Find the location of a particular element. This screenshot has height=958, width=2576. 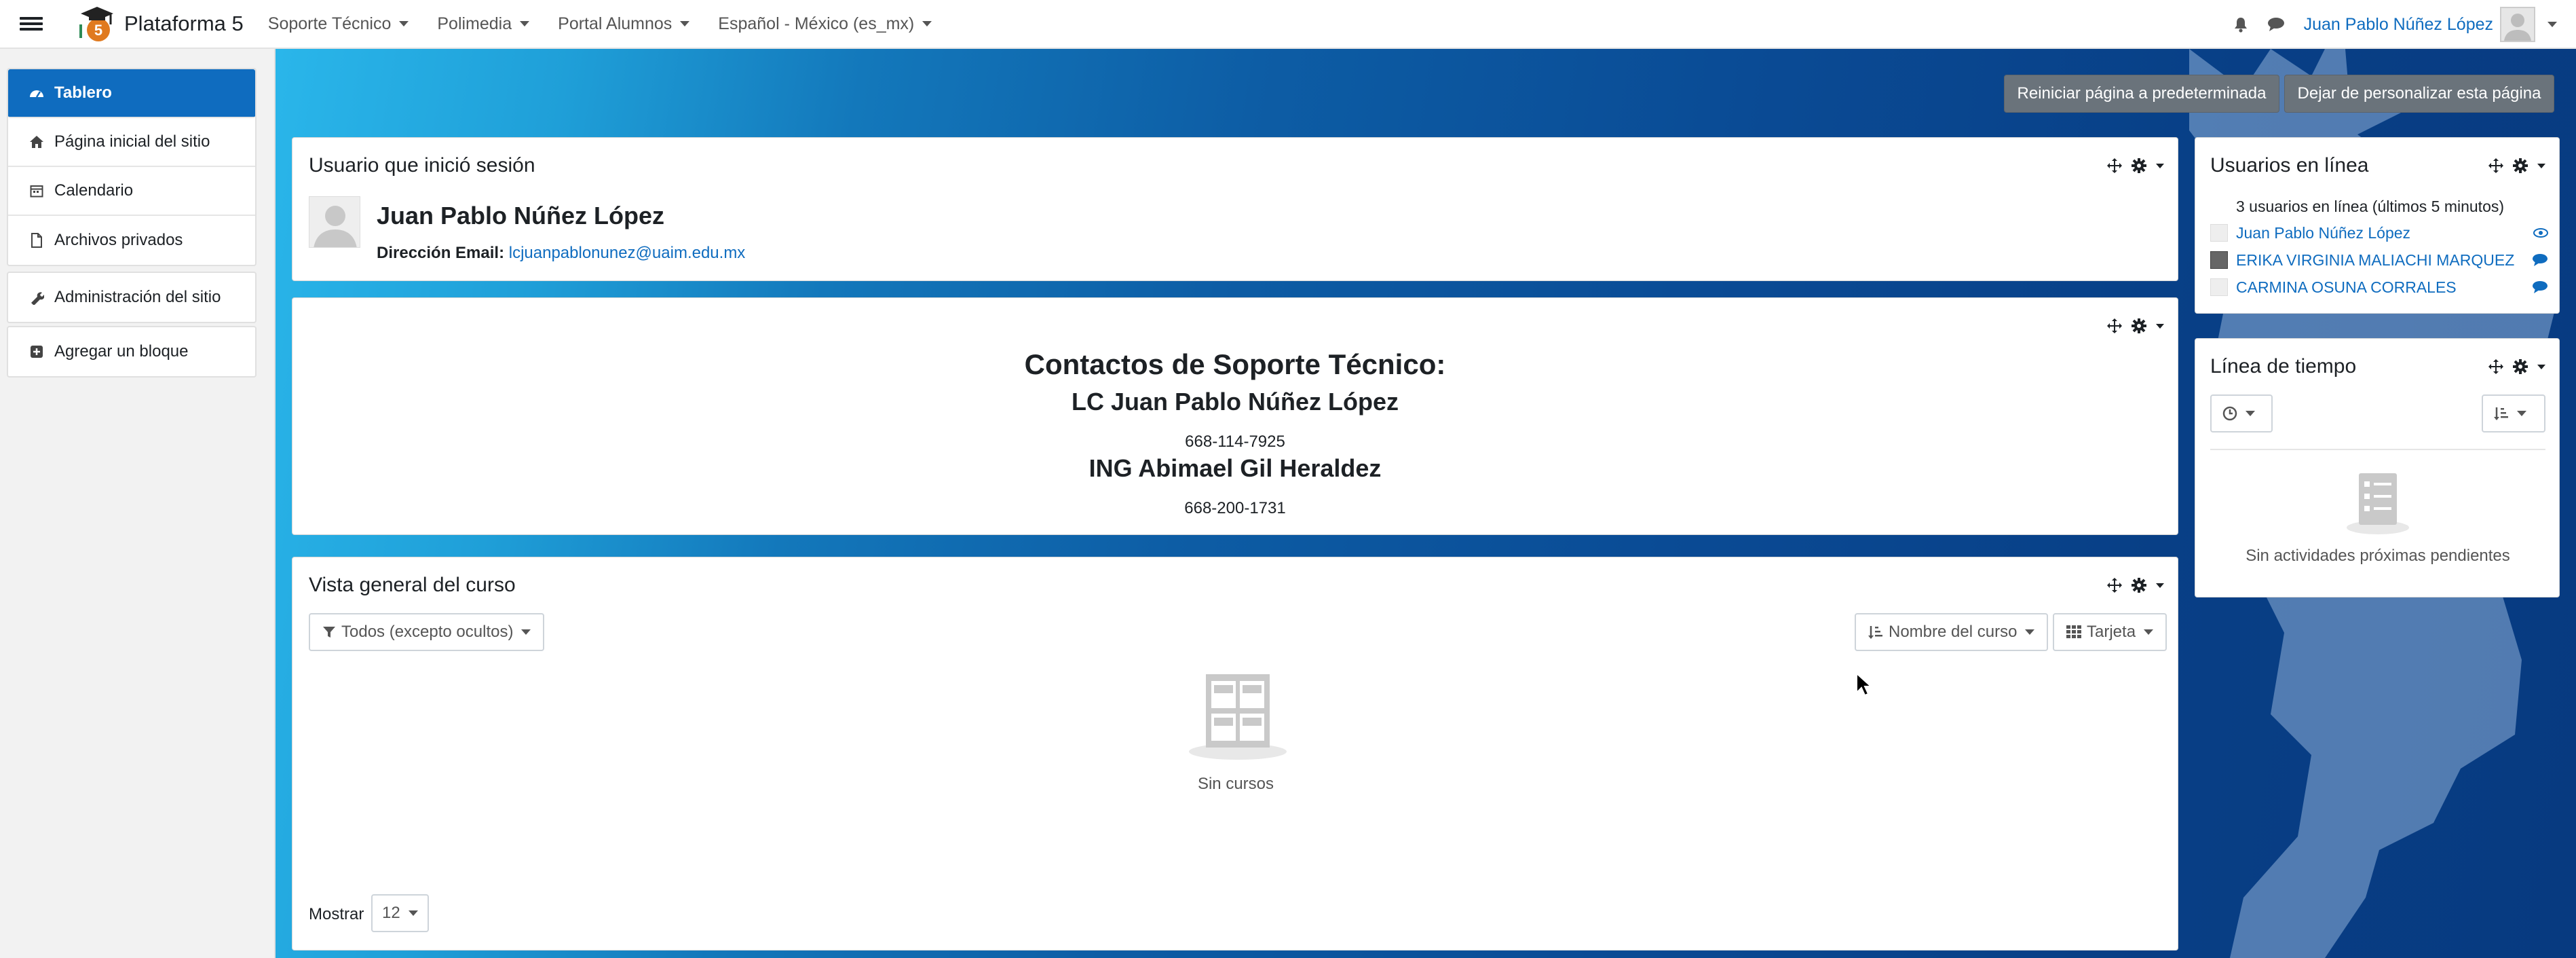

messages-icon is located at coordinates (2276, 25).